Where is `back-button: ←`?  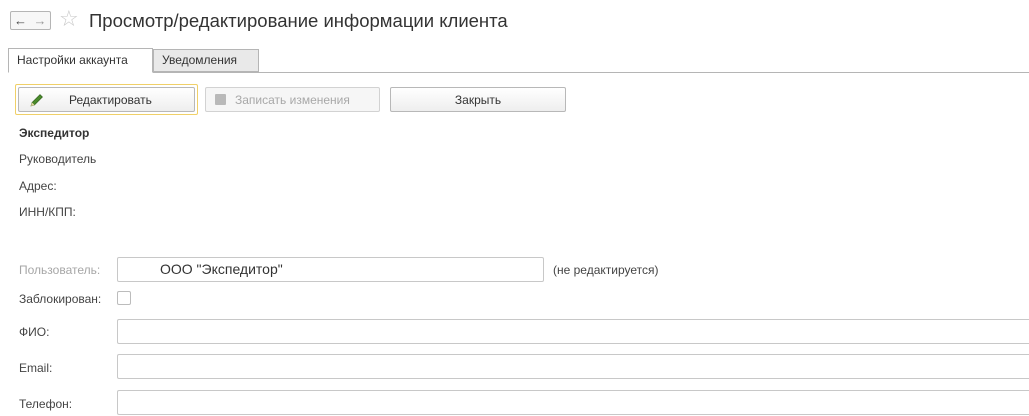
back-button: ← is located at coordinates (20, 20).